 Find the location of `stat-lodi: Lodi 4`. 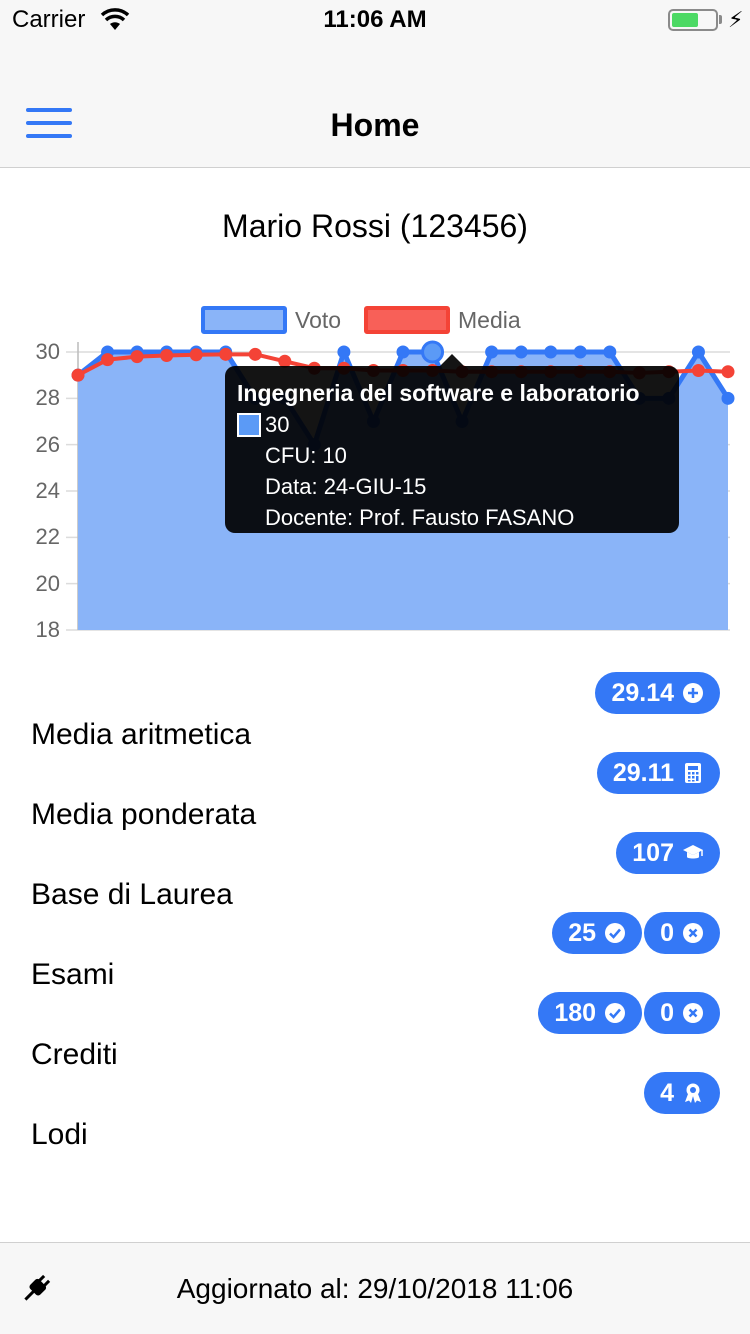

stat-lodi: Lodi 4 is located at coordinates (375, 1112).